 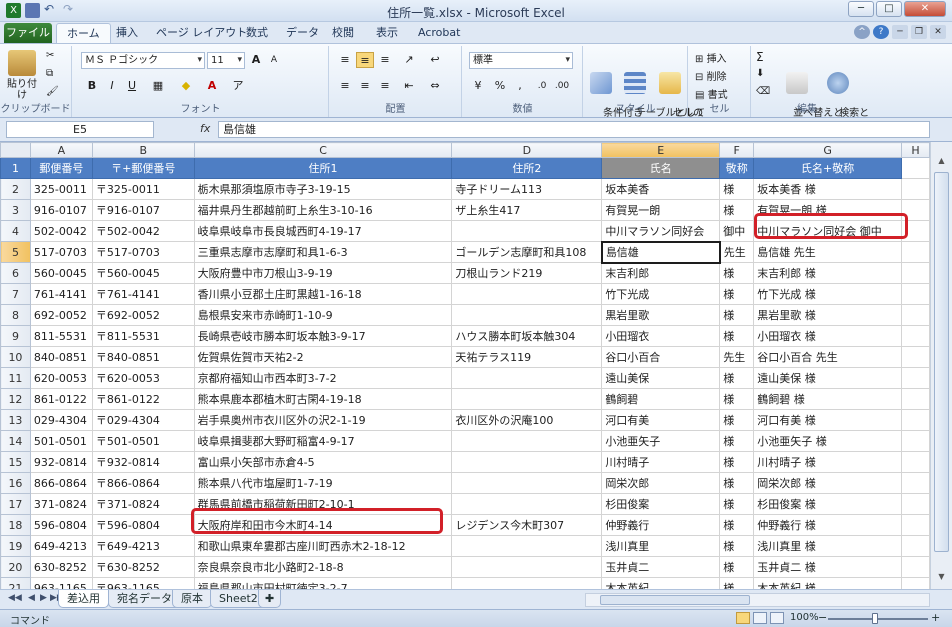 I want to click on vertical-scrollbar: ▲ ▼, so click(x=941, y=365).